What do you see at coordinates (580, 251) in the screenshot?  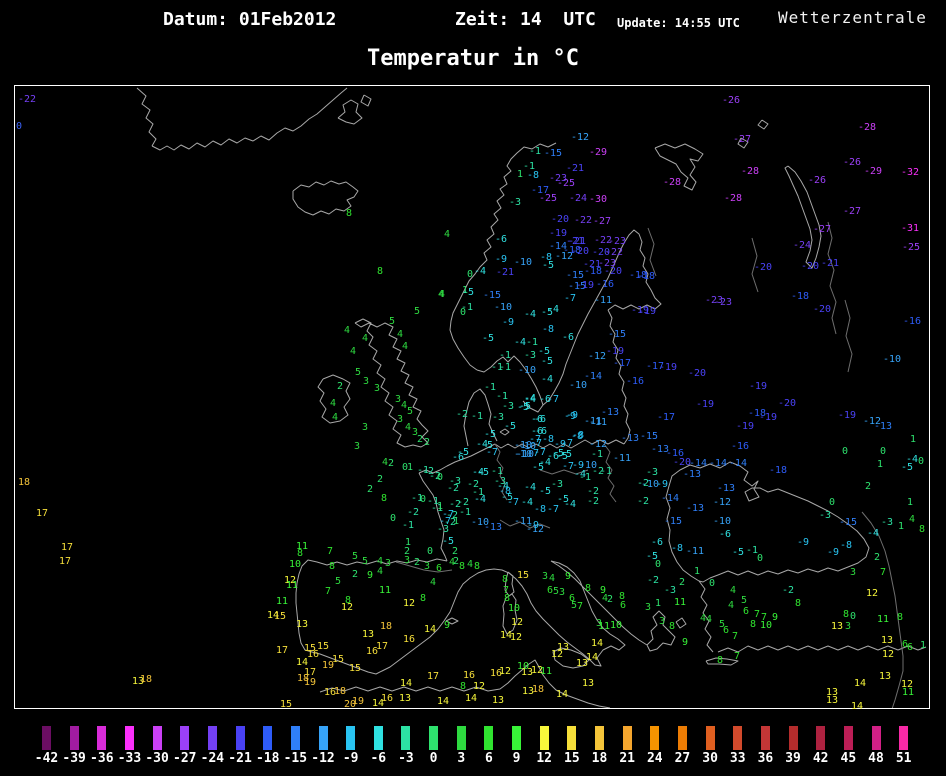 I see `station-temp: -20` at bounding box center [580, 251].